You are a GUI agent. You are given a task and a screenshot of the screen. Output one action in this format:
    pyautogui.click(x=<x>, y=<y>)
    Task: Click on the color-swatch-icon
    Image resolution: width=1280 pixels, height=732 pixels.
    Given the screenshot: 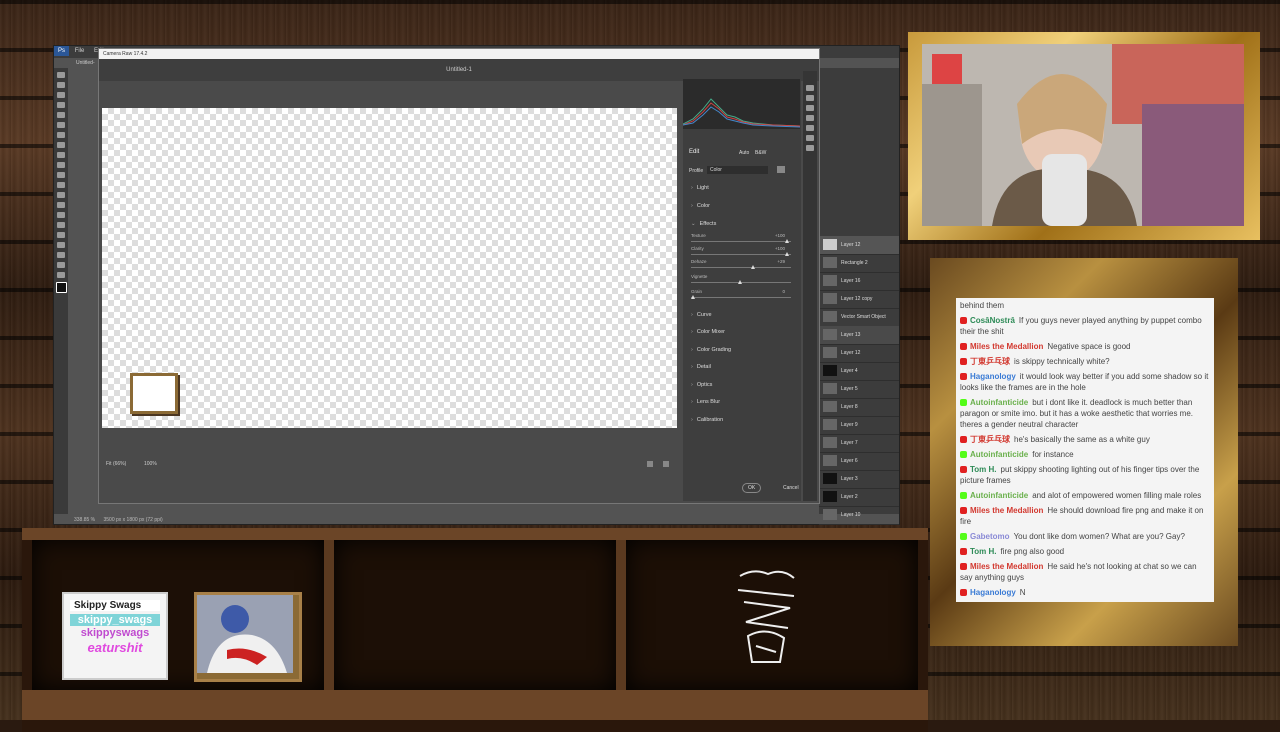 What is the action you would take?
    pyautogui.click(x=61, y=287)
    